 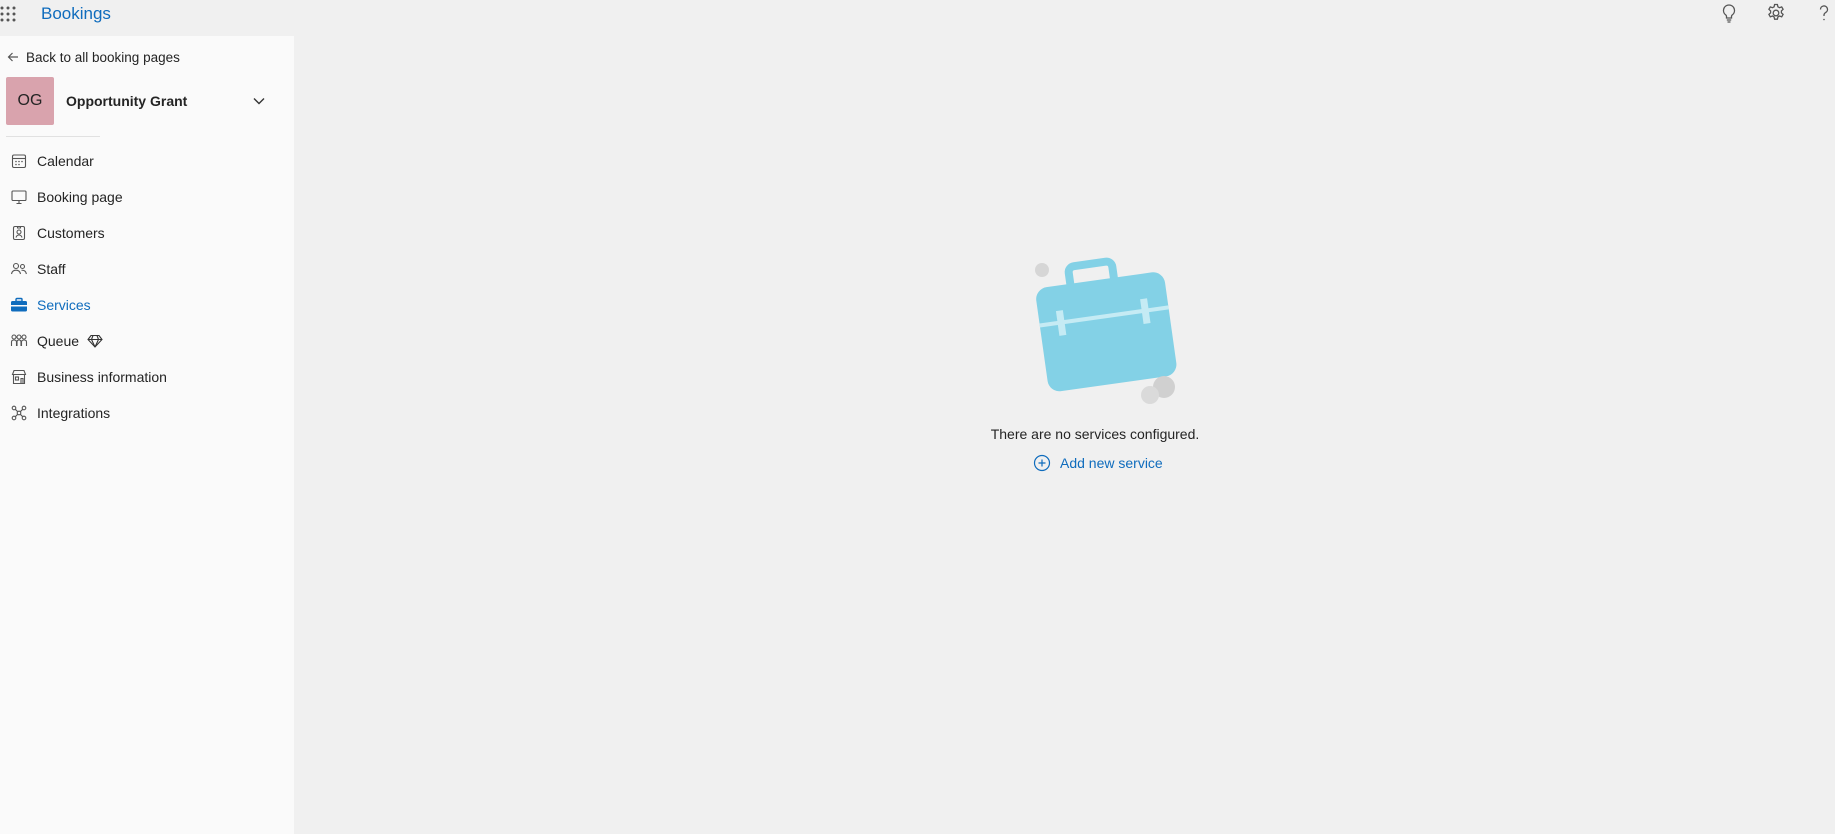 I want to click on briefcase-icon, so click(x=19, y=305).